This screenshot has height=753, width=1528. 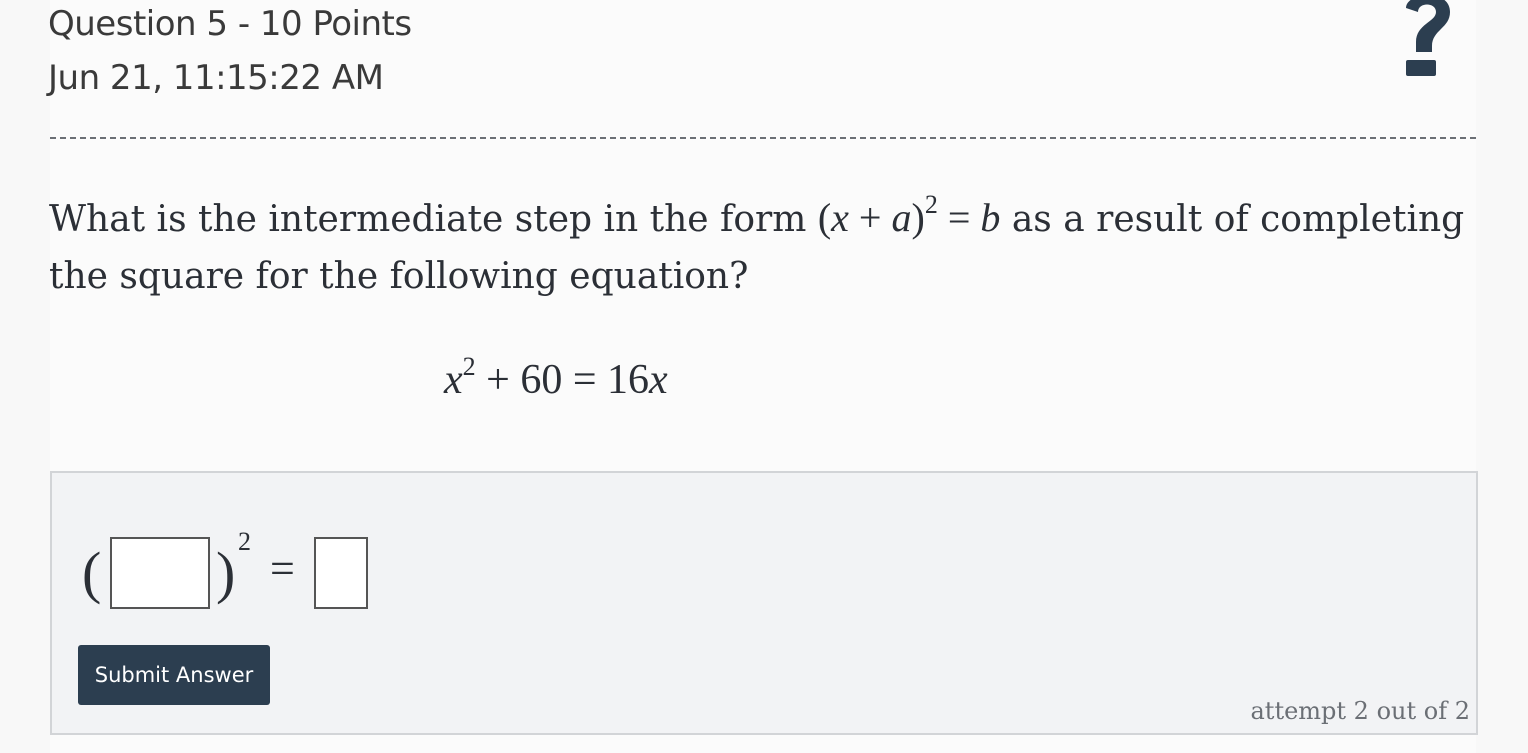 What do you see at coordinates (469, 366) in the screenshot?
I see `equation-exponent: 2` at bounding box center [469, 366].